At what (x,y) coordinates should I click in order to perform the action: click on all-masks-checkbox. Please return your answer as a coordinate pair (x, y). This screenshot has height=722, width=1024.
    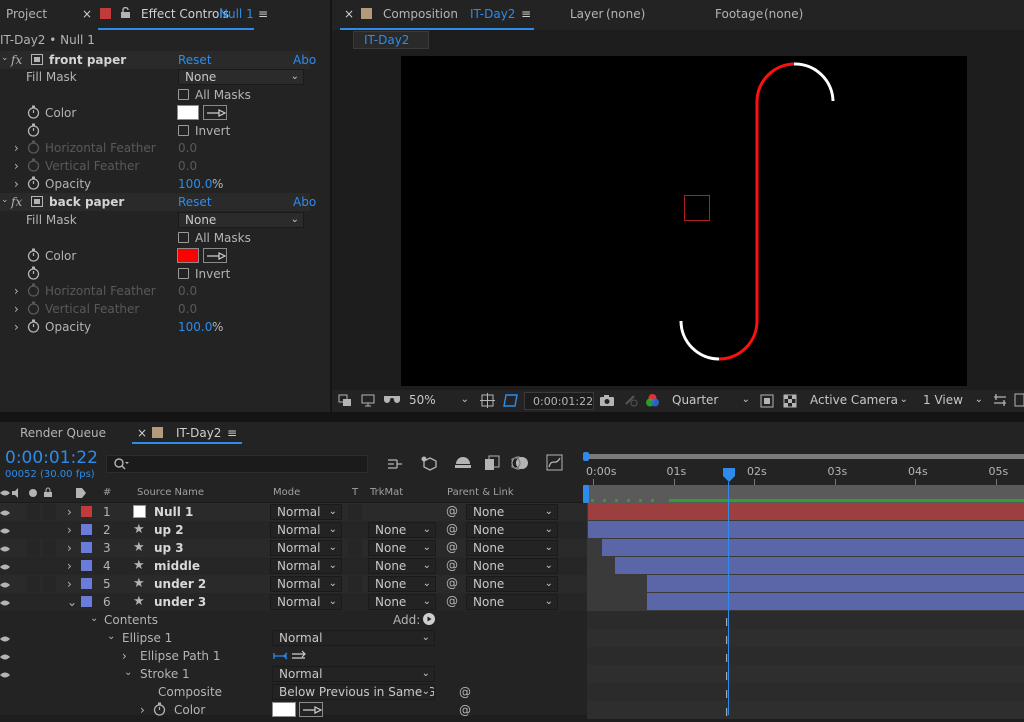
    Looking at the image, I should click on (183, 237).